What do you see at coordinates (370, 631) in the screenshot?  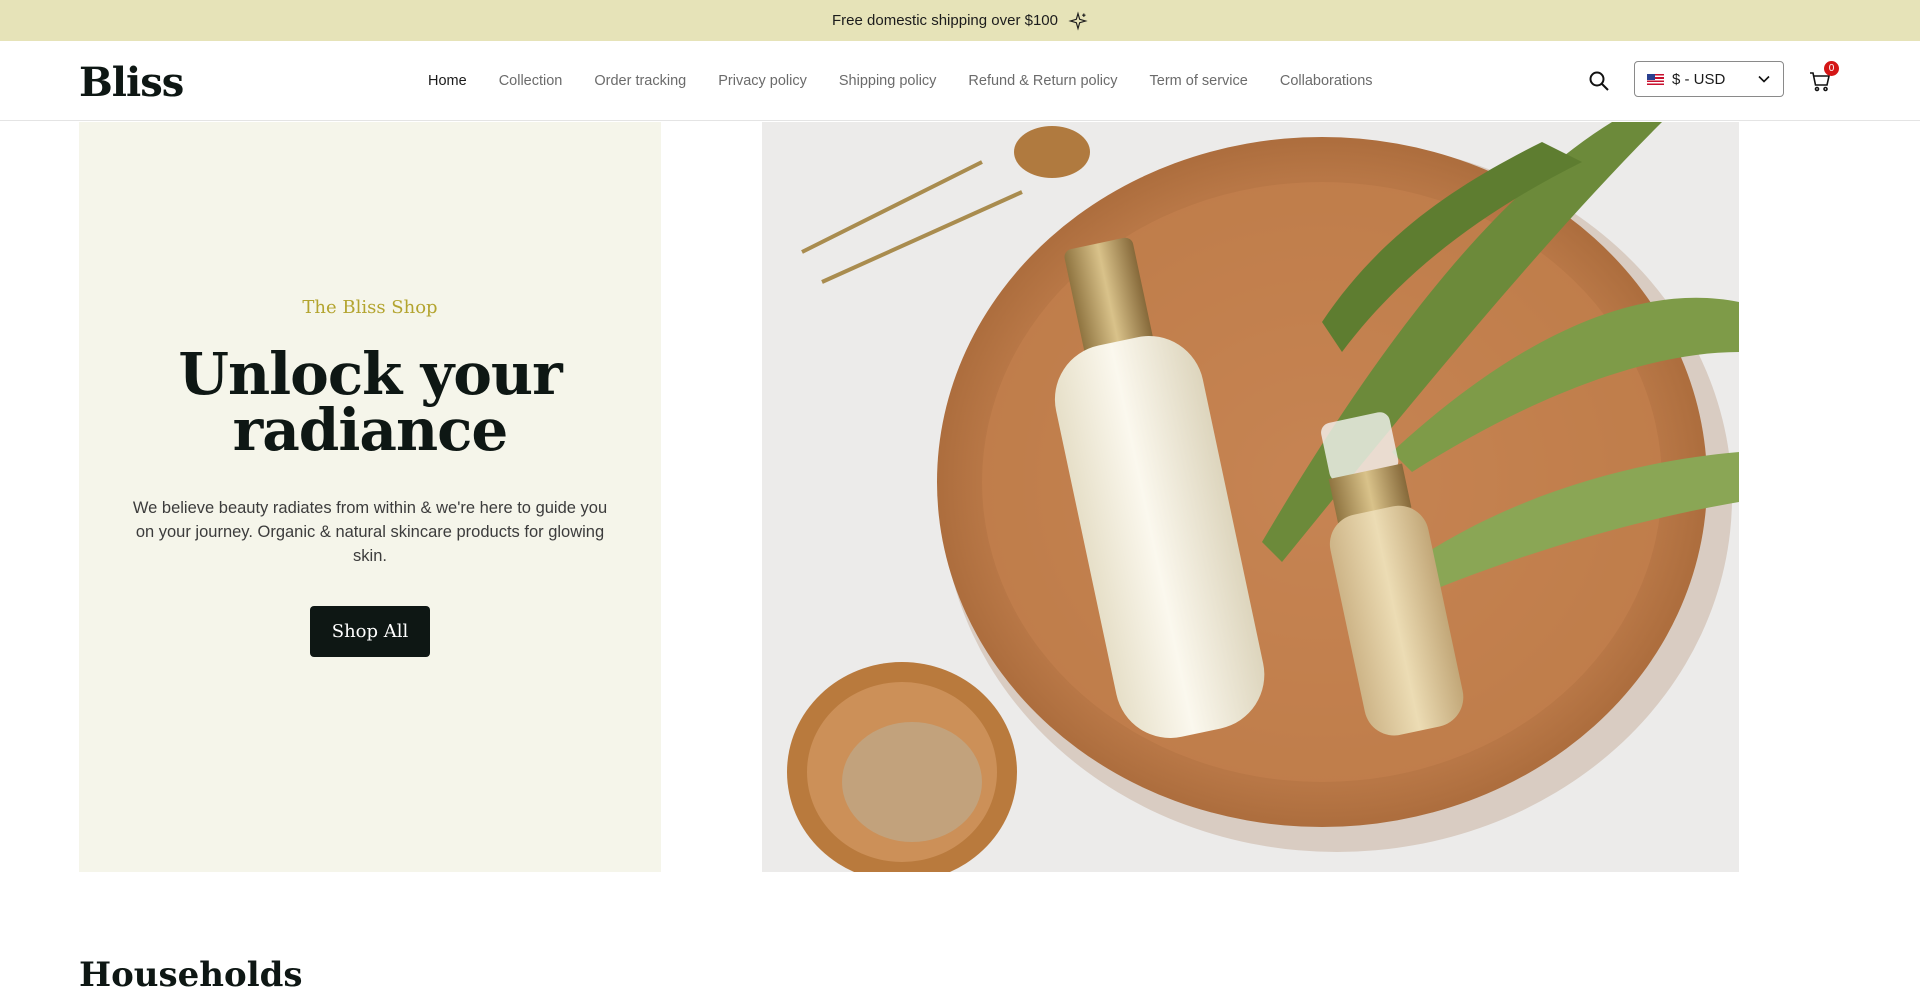 I see `shop-all-button: Shop All` at bounding box center [370, 631].